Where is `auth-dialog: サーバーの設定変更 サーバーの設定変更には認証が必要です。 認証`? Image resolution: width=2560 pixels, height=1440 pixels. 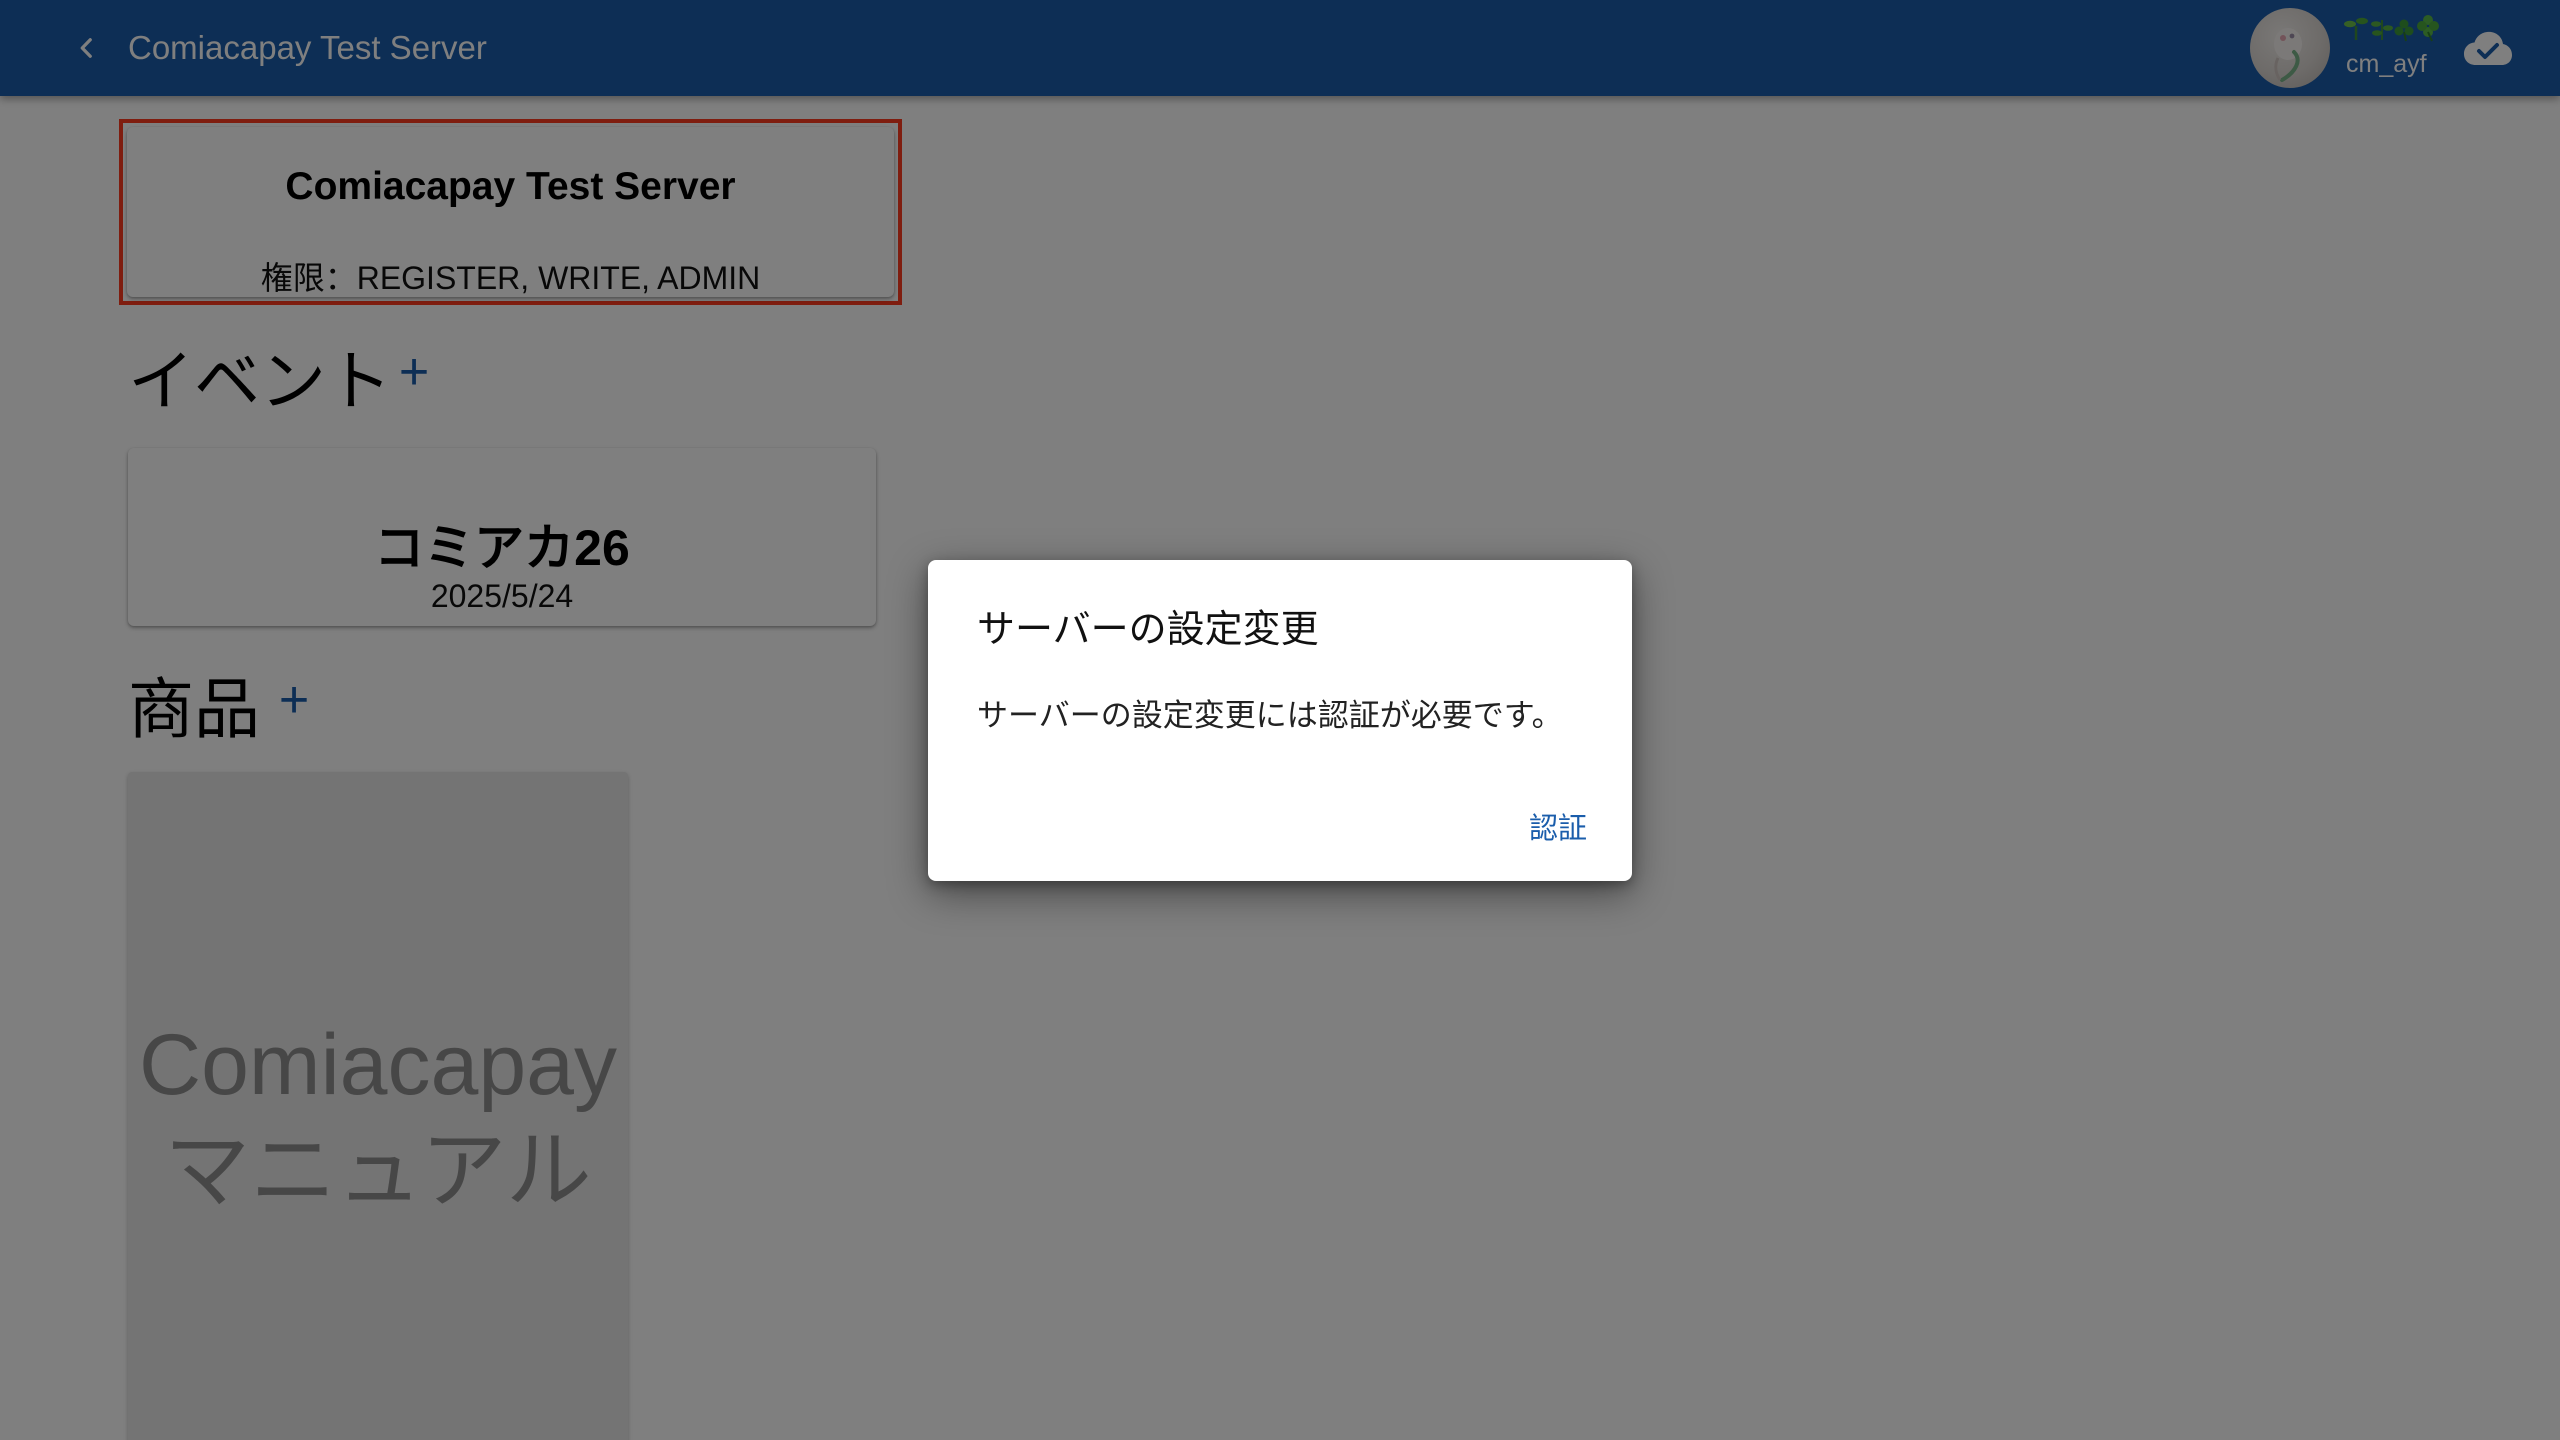 auth-dialog: サーバーの設定変更 サーバーの設定変更には認証が必要です。 認証 is located at coordinates (1280, 720).